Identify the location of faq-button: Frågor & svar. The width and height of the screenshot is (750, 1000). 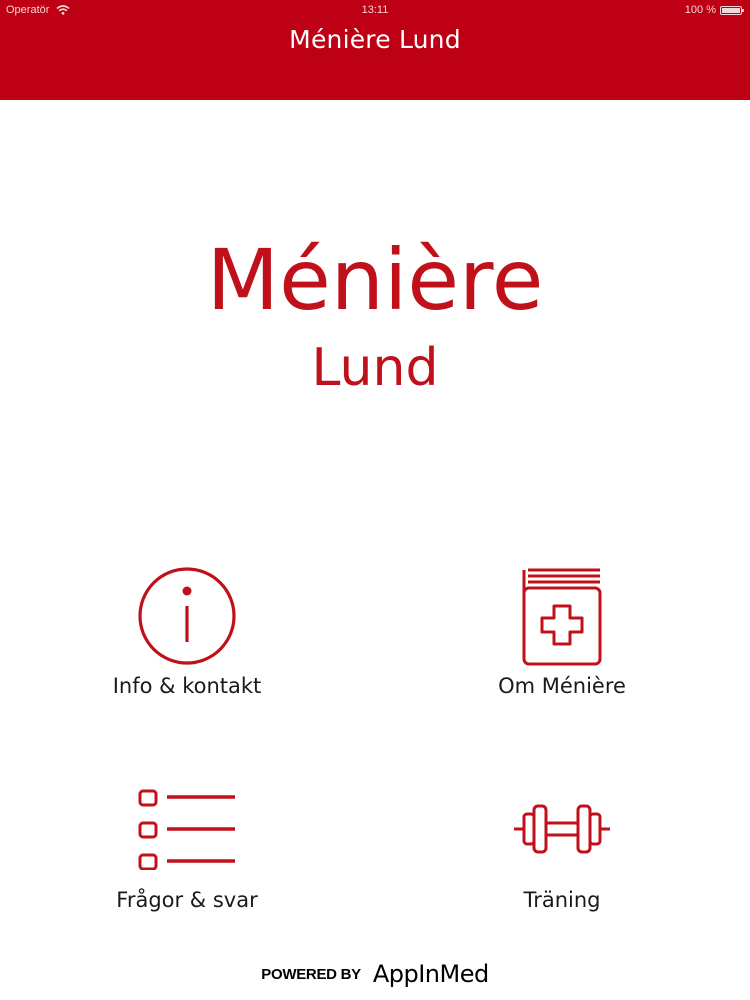
(187, 866).